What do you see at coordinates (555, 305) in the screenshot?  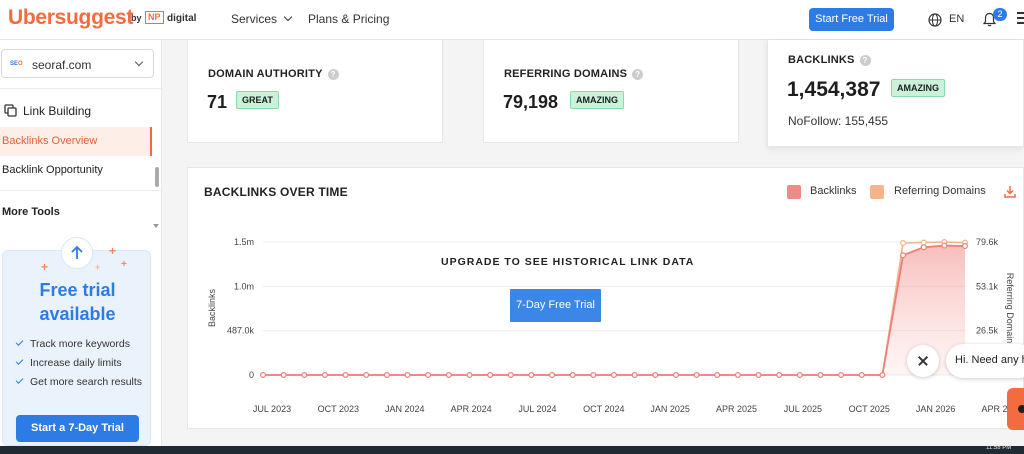 I see `7-day-free-trial-button: 7-Day Free Trial` at bounding box center [555, 305].